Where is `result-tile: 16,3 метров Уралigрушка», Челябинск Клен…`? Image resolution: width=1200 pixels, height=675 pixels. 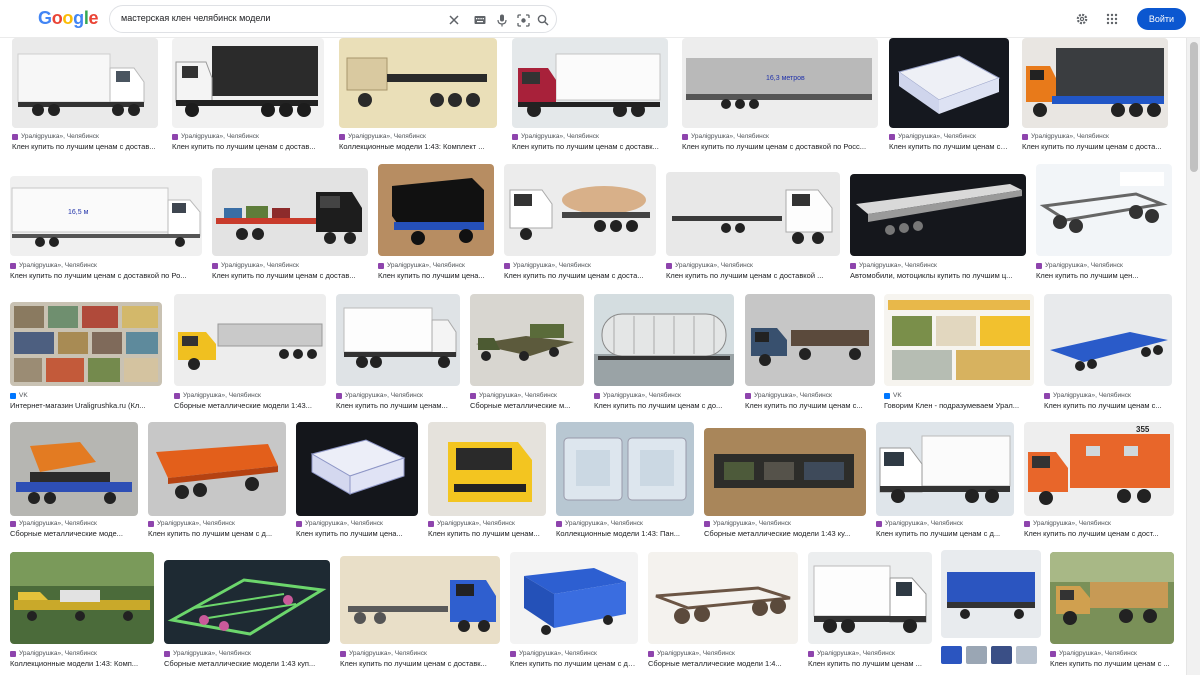
result-tile: 16,3 метров Уралigрушка», Челябинск Клен… is located at coordinates (780, 97).